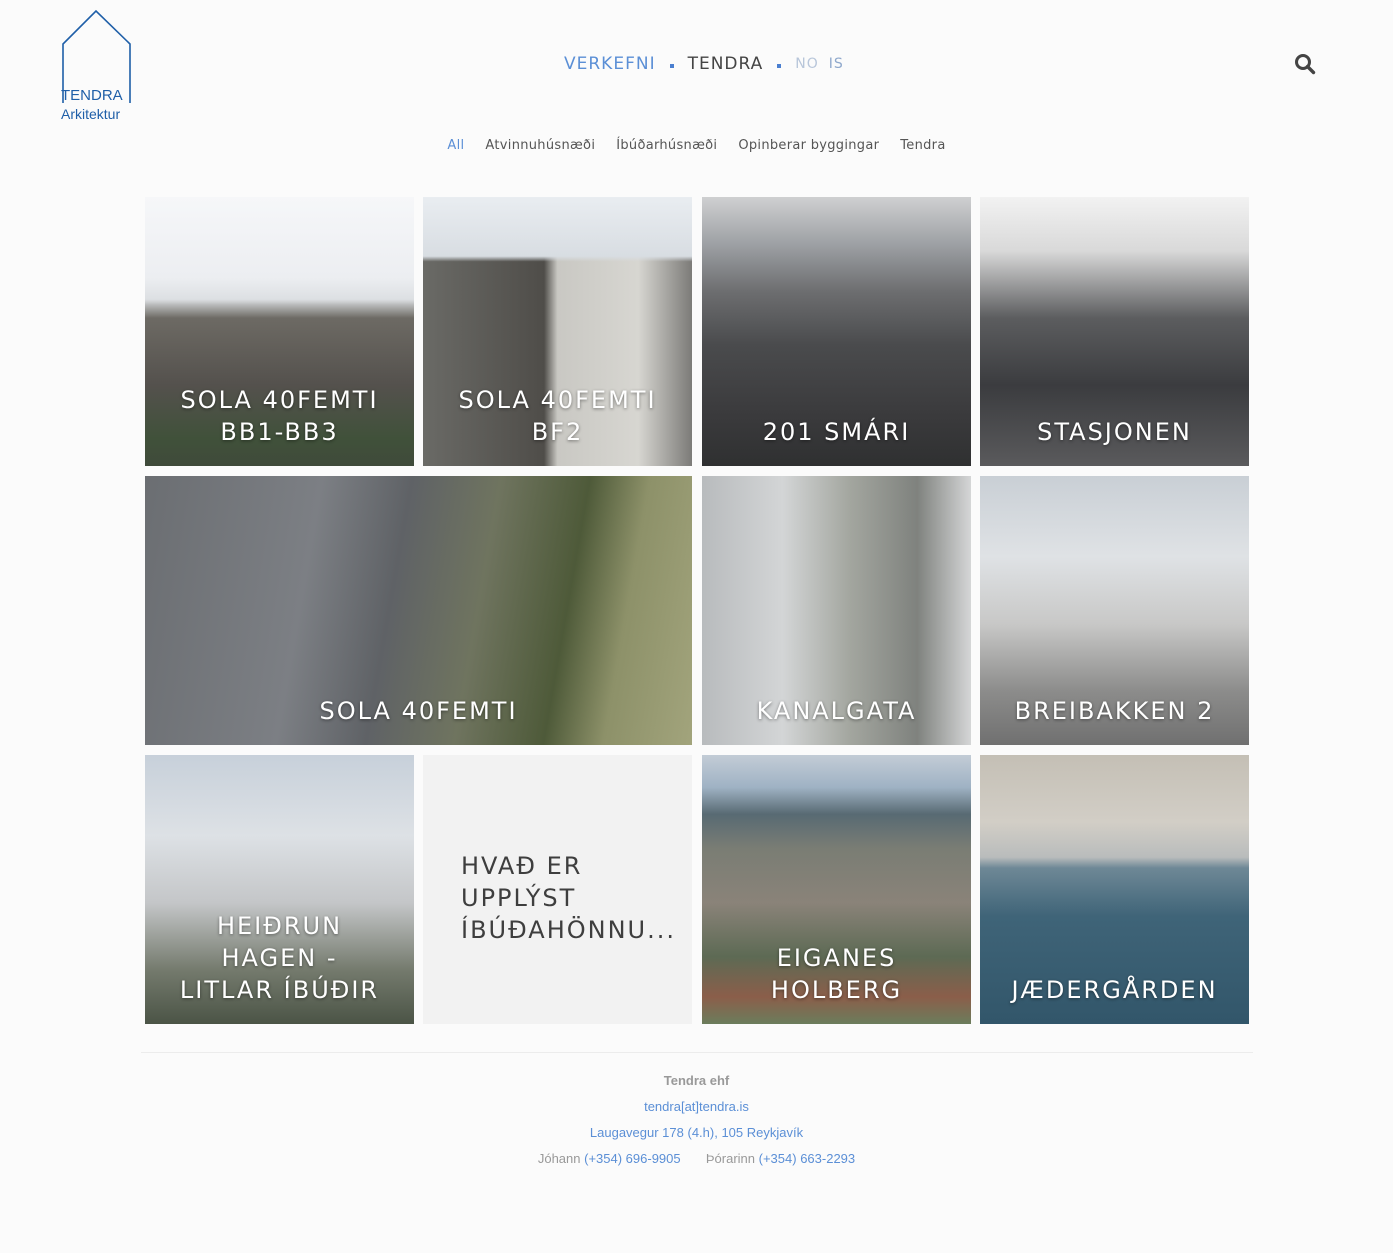 The image size is (1393, 1253). Describe the element at coordinates (279, 416) in the screenshot. I see `project-title: SOLA 40FEMTI BB1-BB3` at that location.